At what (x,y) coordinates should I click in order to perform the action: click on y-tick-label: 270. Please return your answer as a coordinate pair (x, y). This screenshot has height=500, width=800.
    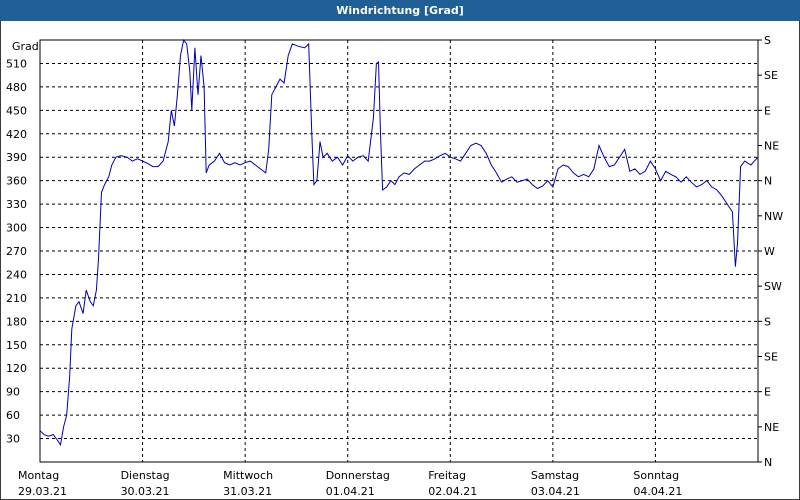
    Looking at the image, I should click on (16, 251).